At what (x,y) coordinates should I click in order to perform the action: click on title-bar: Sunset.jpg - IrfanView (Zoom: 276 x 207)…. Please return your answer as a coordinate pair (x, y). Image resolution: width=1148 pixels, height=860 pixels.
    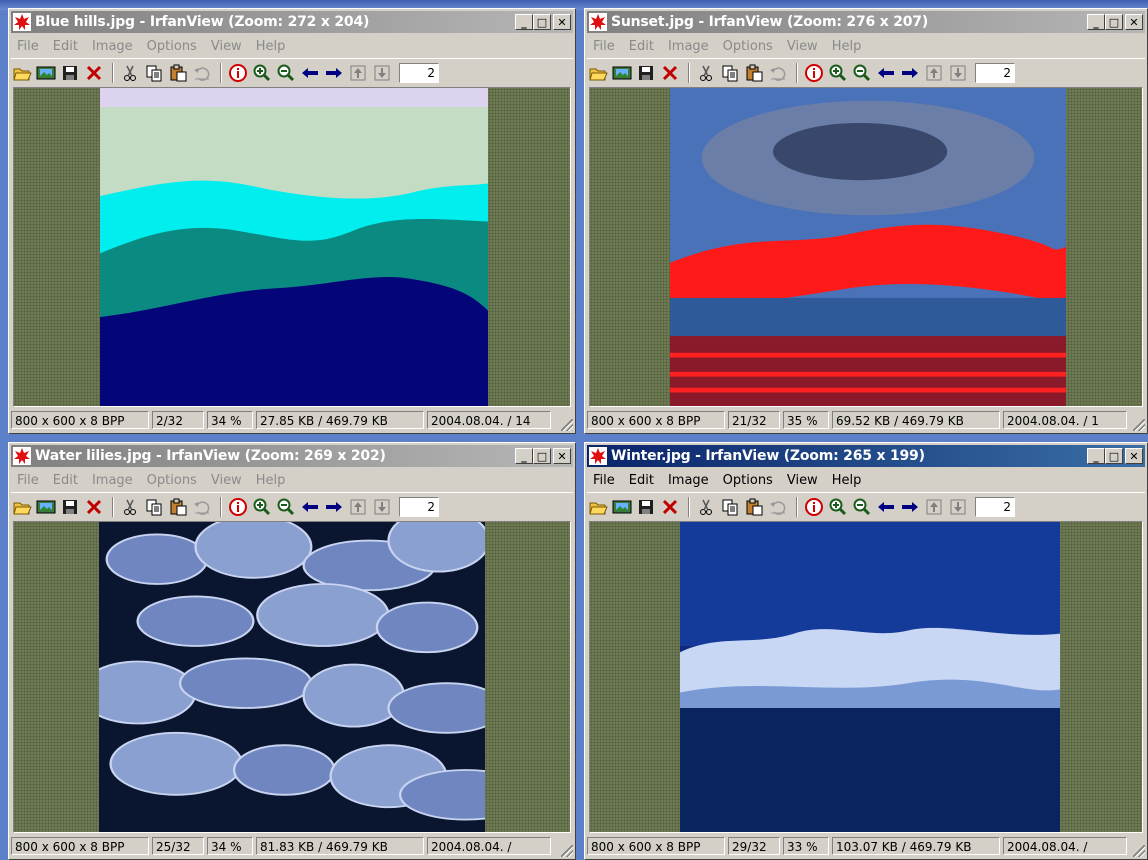
    Looking at the image, I should click on (866, 22).